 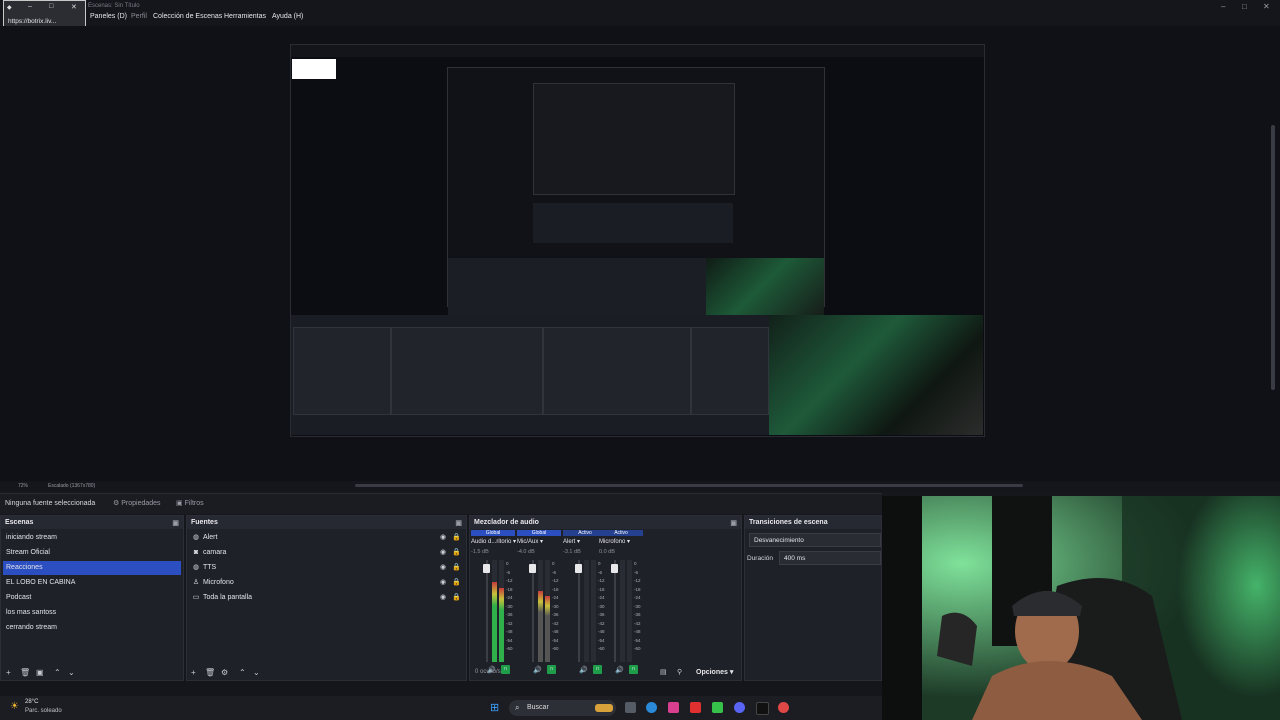 I want to click on scene-filters-button: ▣, so click(x=40, y=672).